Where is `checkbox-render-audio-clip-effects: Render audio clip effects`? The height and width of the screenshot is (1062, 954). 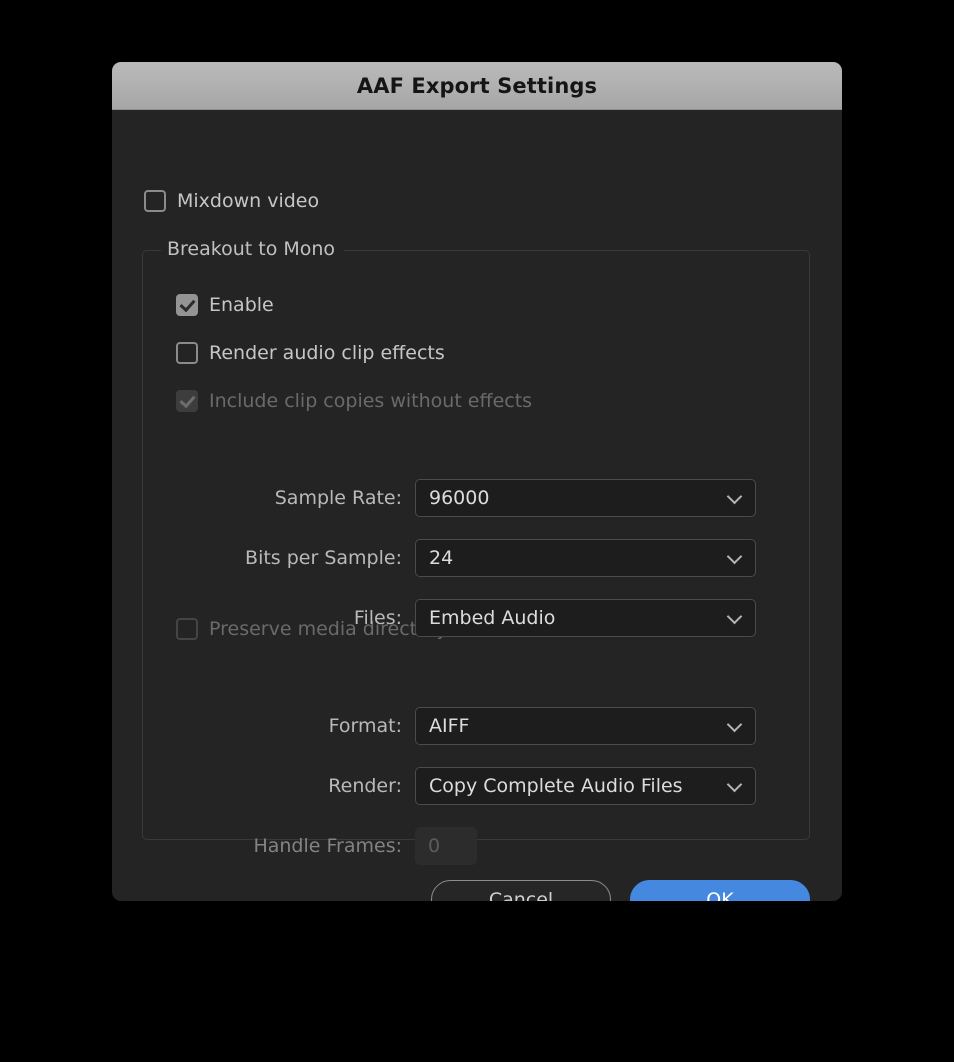 checkbox-render-audio-clip-effects: Render audio clip effects is located at coordinates (310, 353).